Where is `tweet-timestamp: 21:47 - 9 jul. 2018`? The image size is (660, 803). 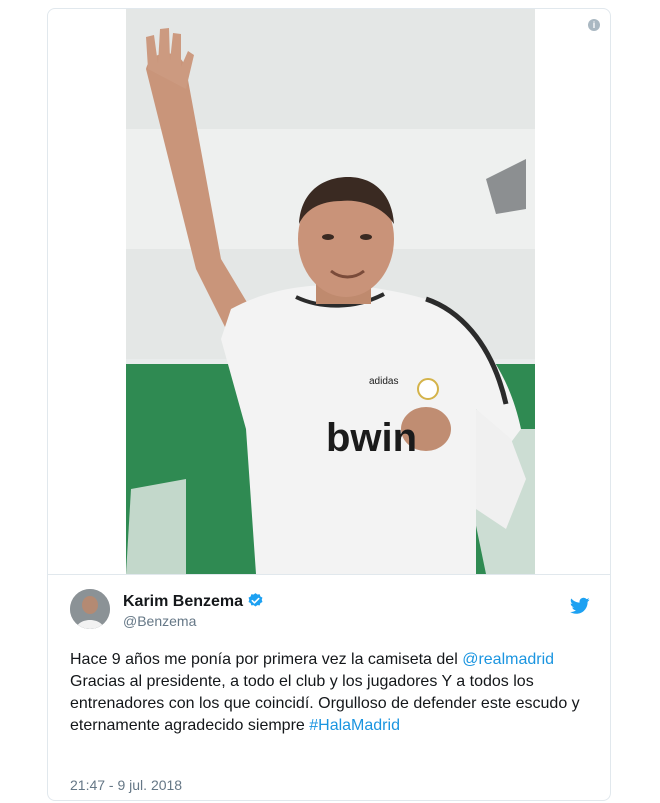
tweet-timestamp: 21:47 - 9 jul. 2018 is located at coordinates (126, 785).